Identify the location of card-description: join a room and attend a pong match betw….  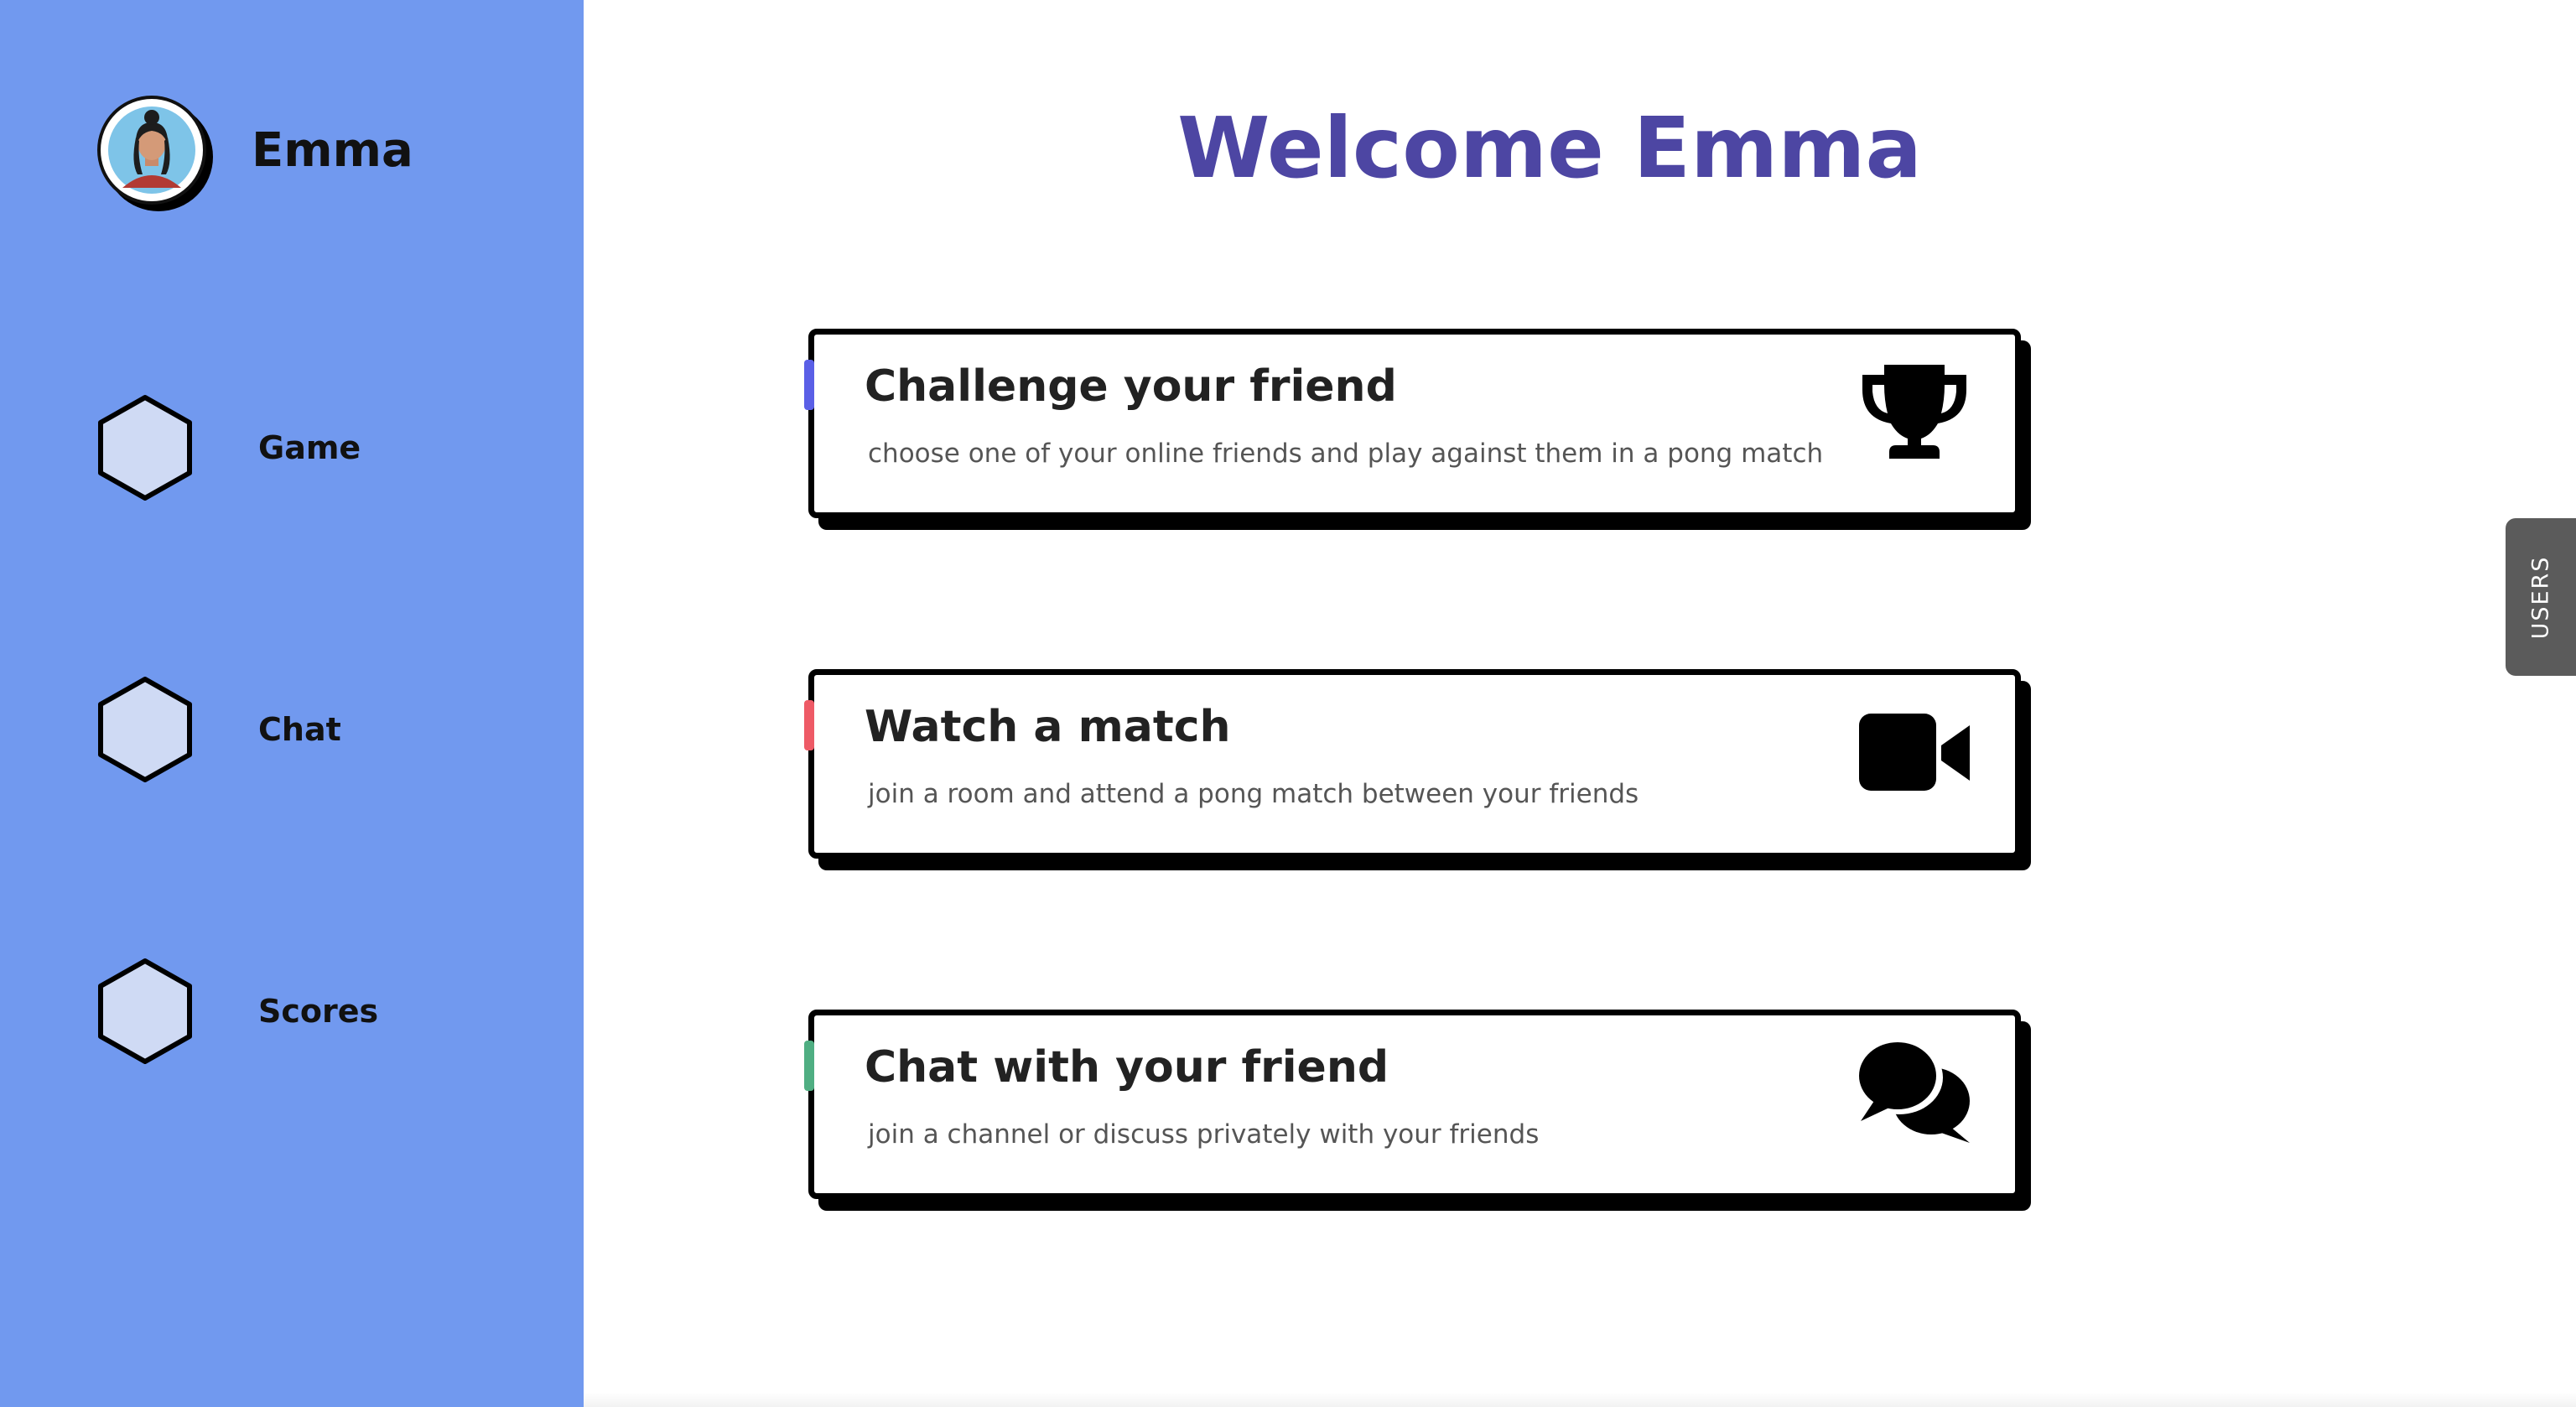
(1253, 794).